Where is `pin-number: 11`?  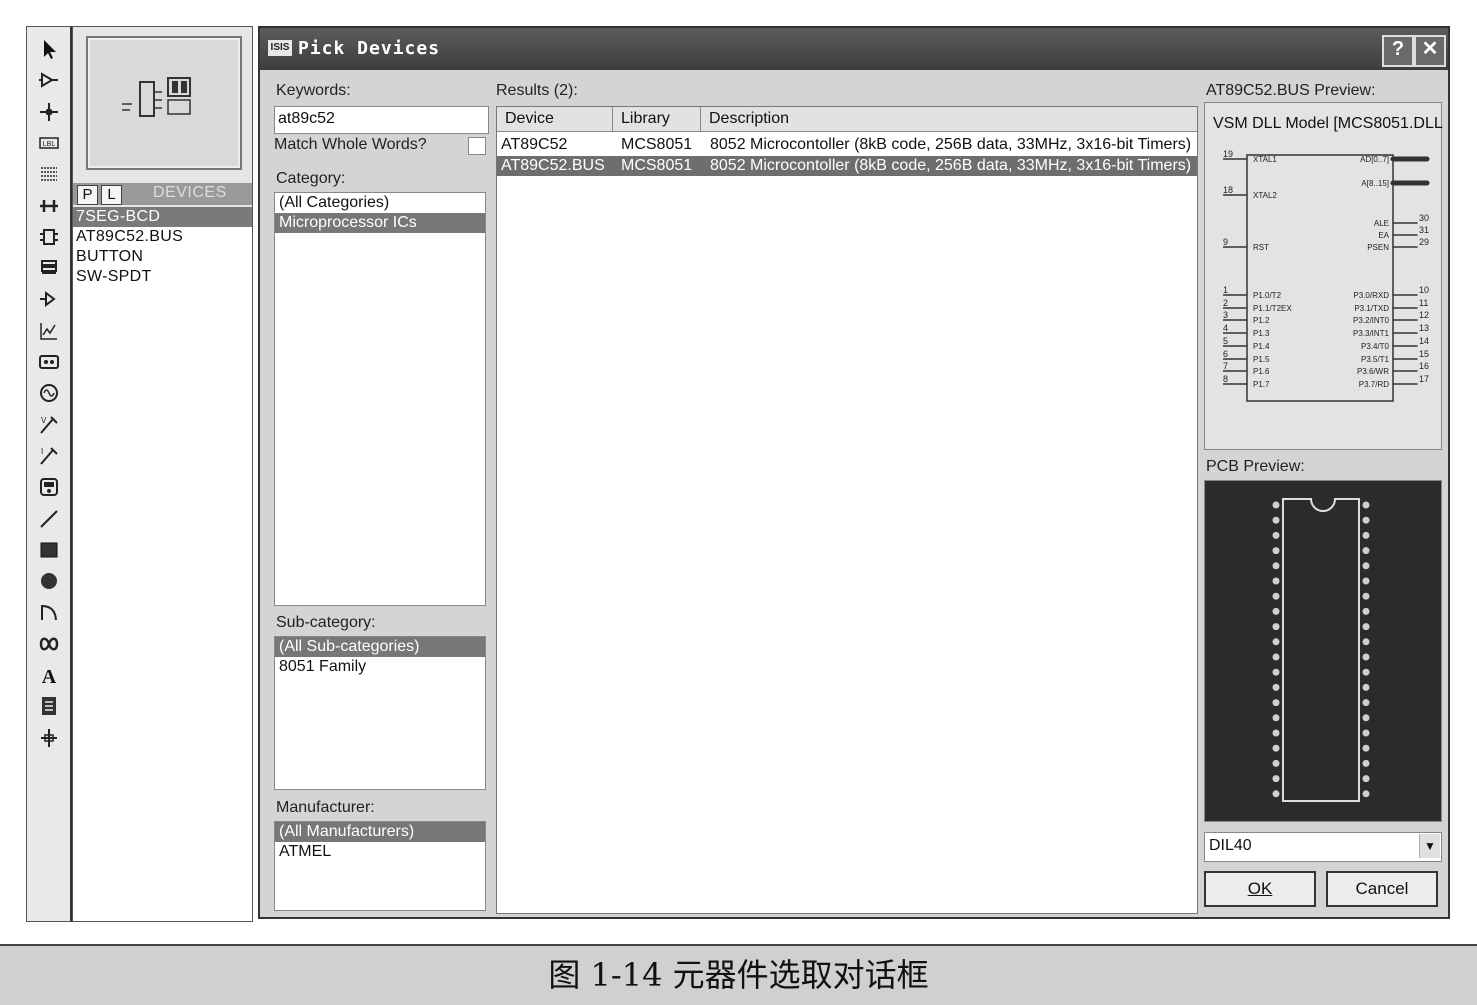 pin-number: 11 is located at coordinates (1423, 303).